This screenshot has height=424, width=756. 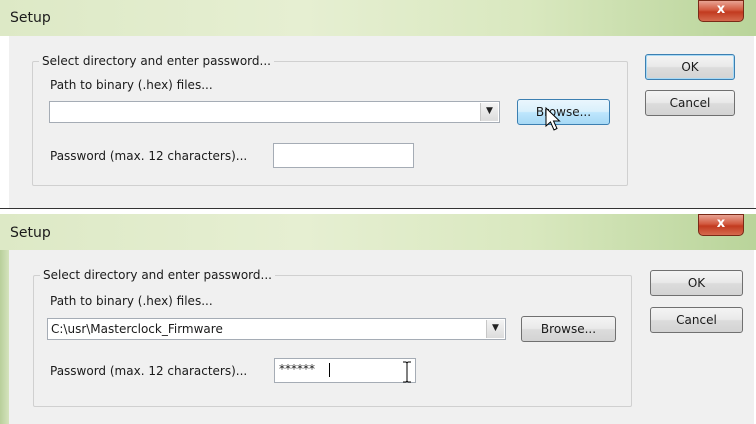 What do you see at coordinates (343, 155) in the screenshot?
I see `password-field` at bounding box center [343, 155].